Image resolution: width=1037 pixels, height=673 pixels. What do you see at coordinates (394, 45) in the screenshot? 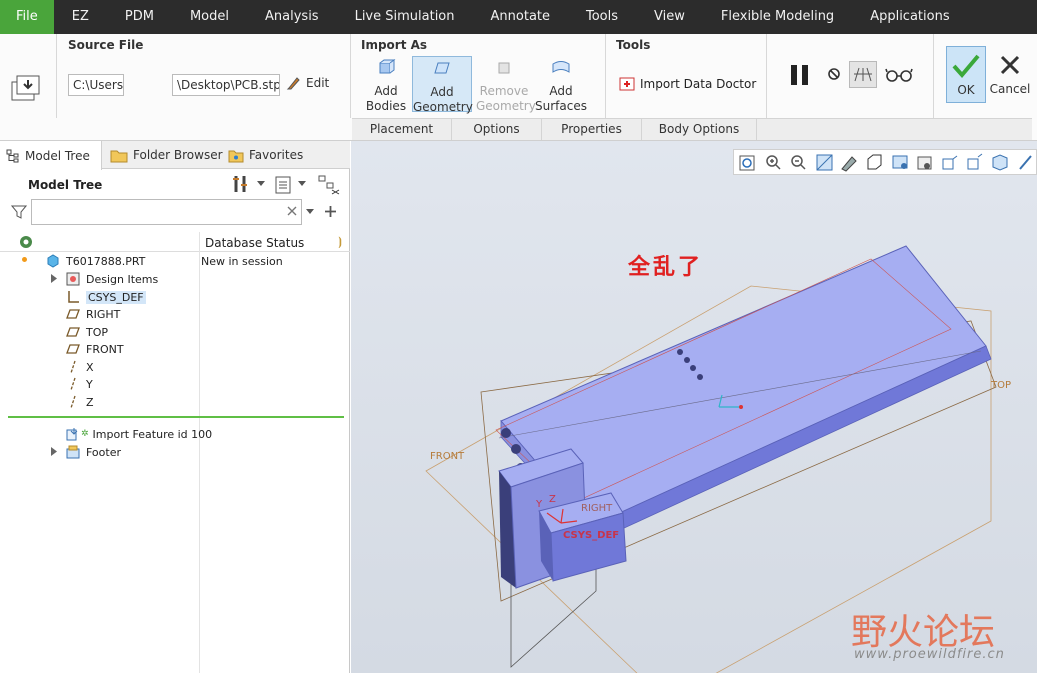
I see `import-as-title: Import As` at bounding box center [394, 45].